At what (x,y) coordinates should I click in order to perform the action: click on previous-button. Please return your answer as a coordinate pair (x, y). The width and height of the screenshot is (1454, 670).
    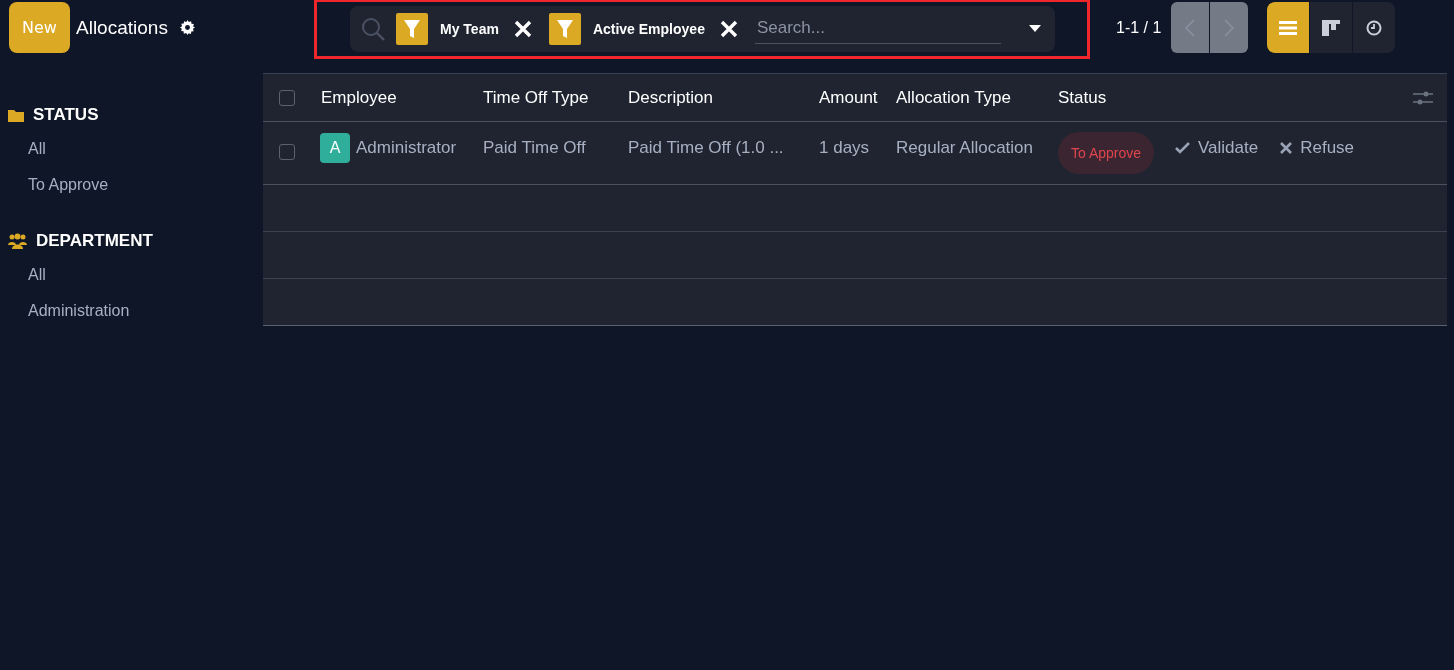
    Looking at the image, I should click on (1190, 27).